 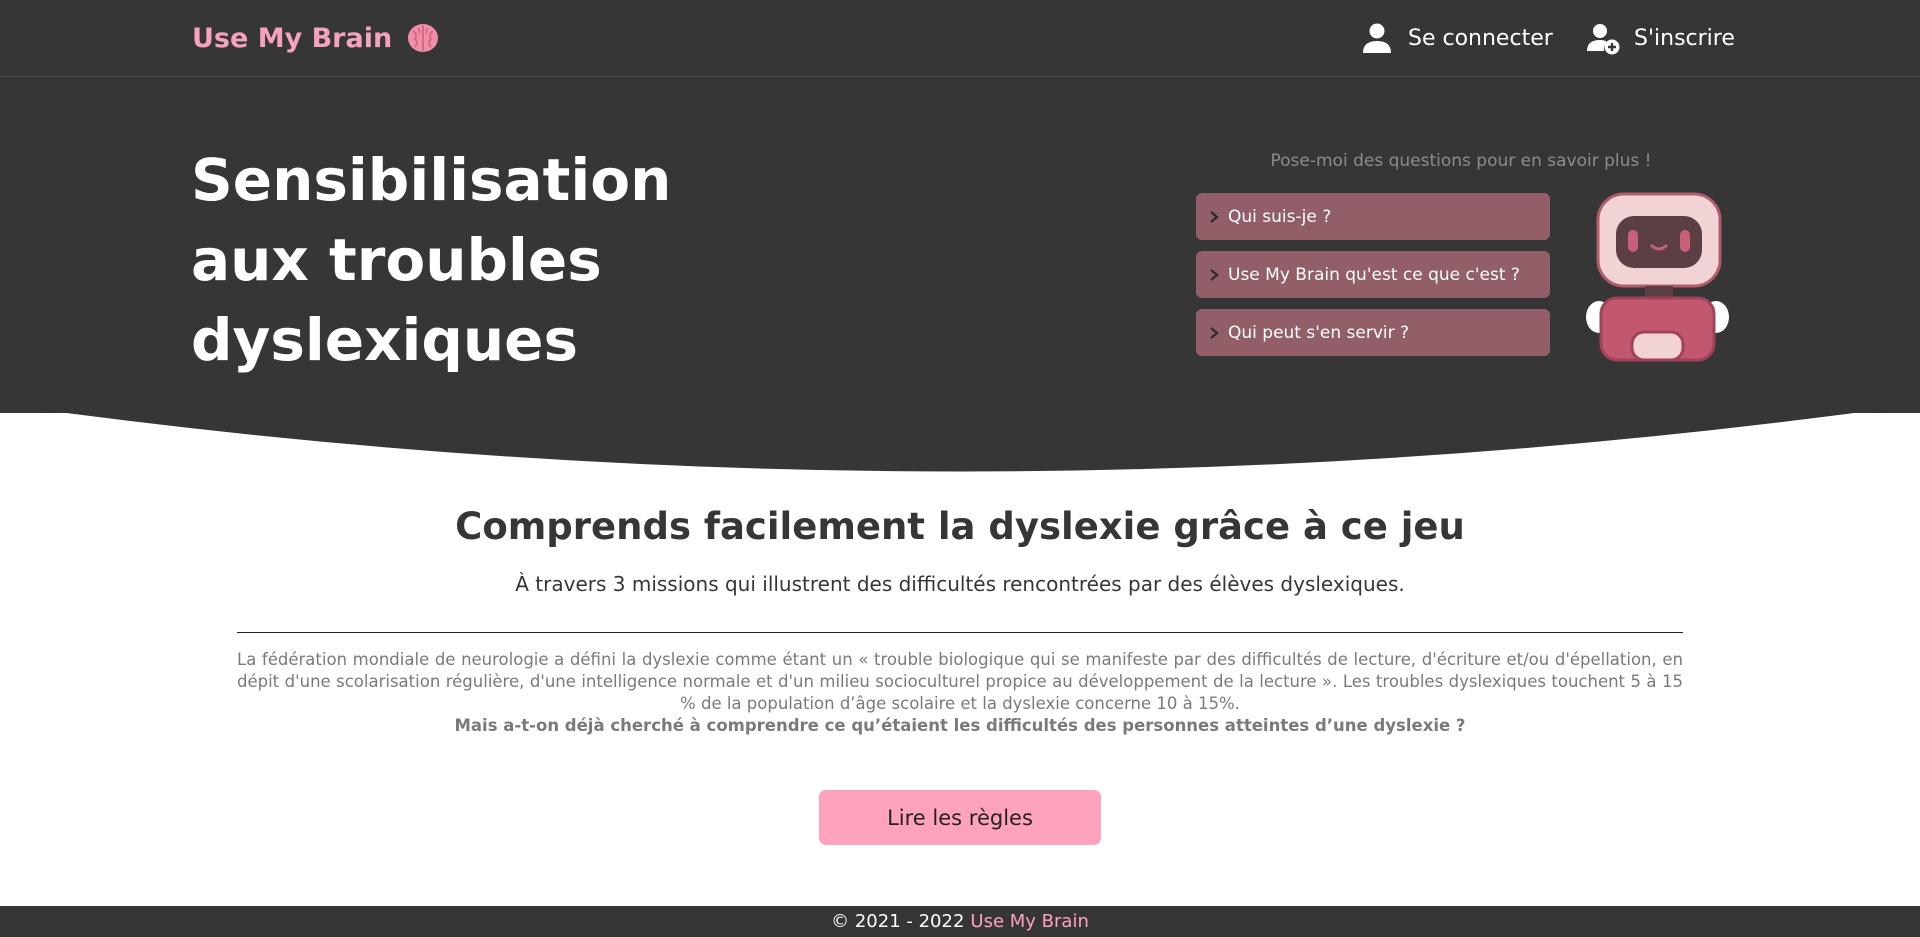 What do you see at coordinates (960, 438) in the screenshot?
I see `hero-curve-divider` at bounding box center [960, 438].